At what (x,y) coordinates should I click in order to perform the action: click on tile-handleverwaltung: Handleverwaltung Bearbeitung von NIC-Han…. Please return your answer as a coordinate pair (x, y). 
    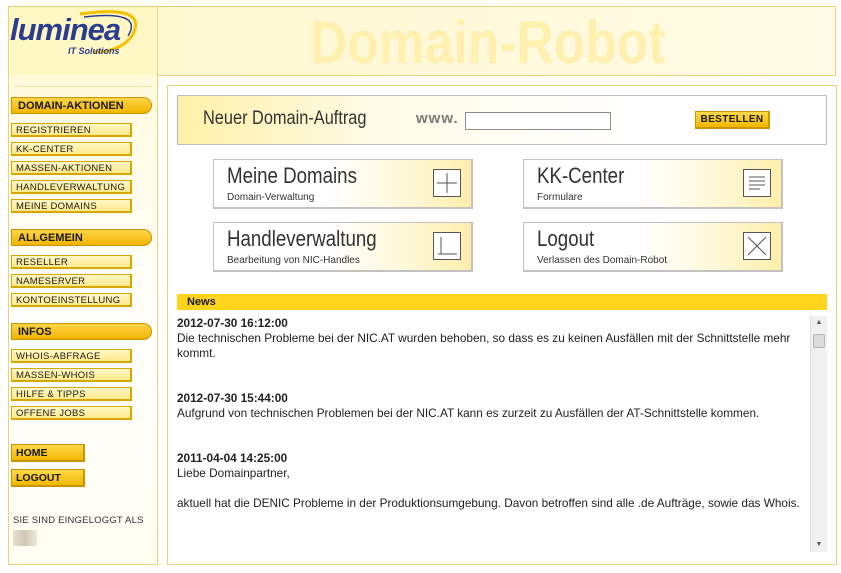
    Looking at the image, I should click on (343, 247).